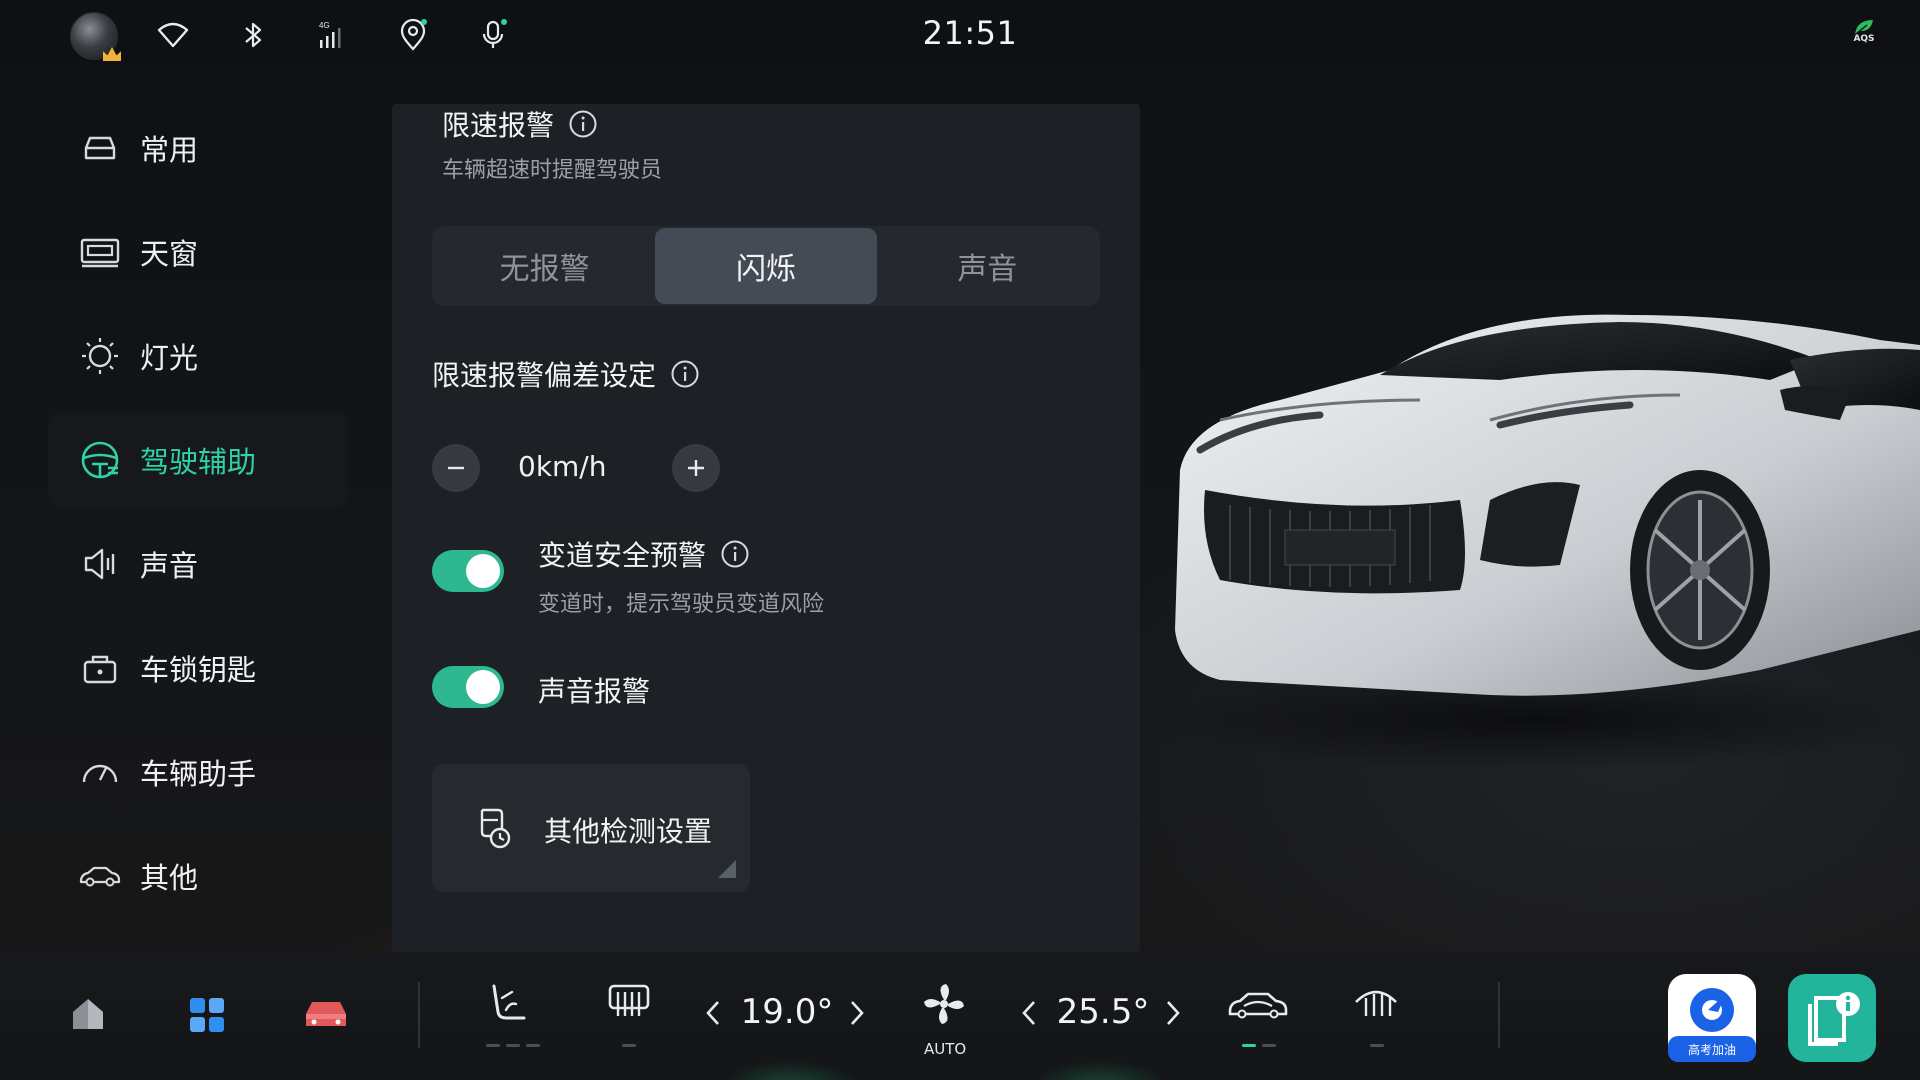 Image resolution: width=1920 pixels, height=1080 pixels. Describe the element at coordinates (100, 148) in the screenshot. I see `car-front-icon` at that location.